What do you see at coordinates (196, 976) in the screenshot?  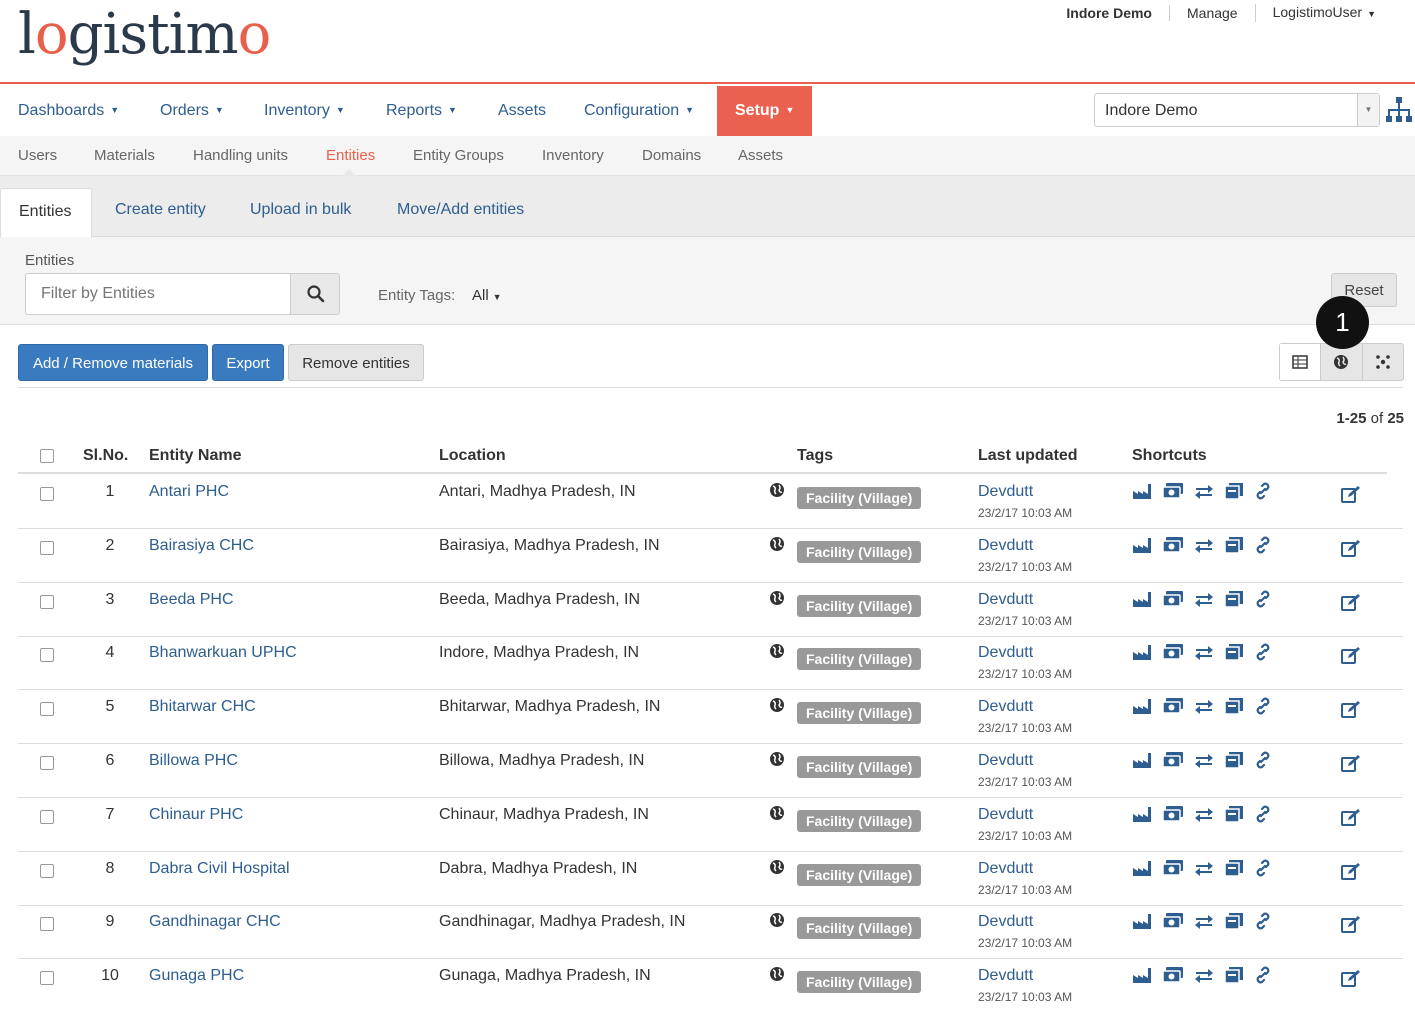 I see `entity-name-link: Gunaga PHC` at bounding box center [196, 976].